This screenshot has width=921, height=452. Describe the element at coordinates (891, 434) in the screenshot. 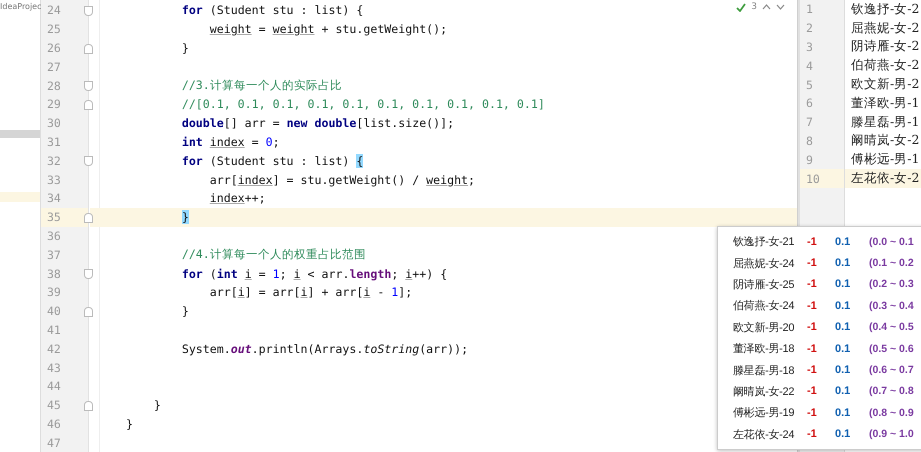

I see `range-value: (0.9 ~ 1.0` at that location.